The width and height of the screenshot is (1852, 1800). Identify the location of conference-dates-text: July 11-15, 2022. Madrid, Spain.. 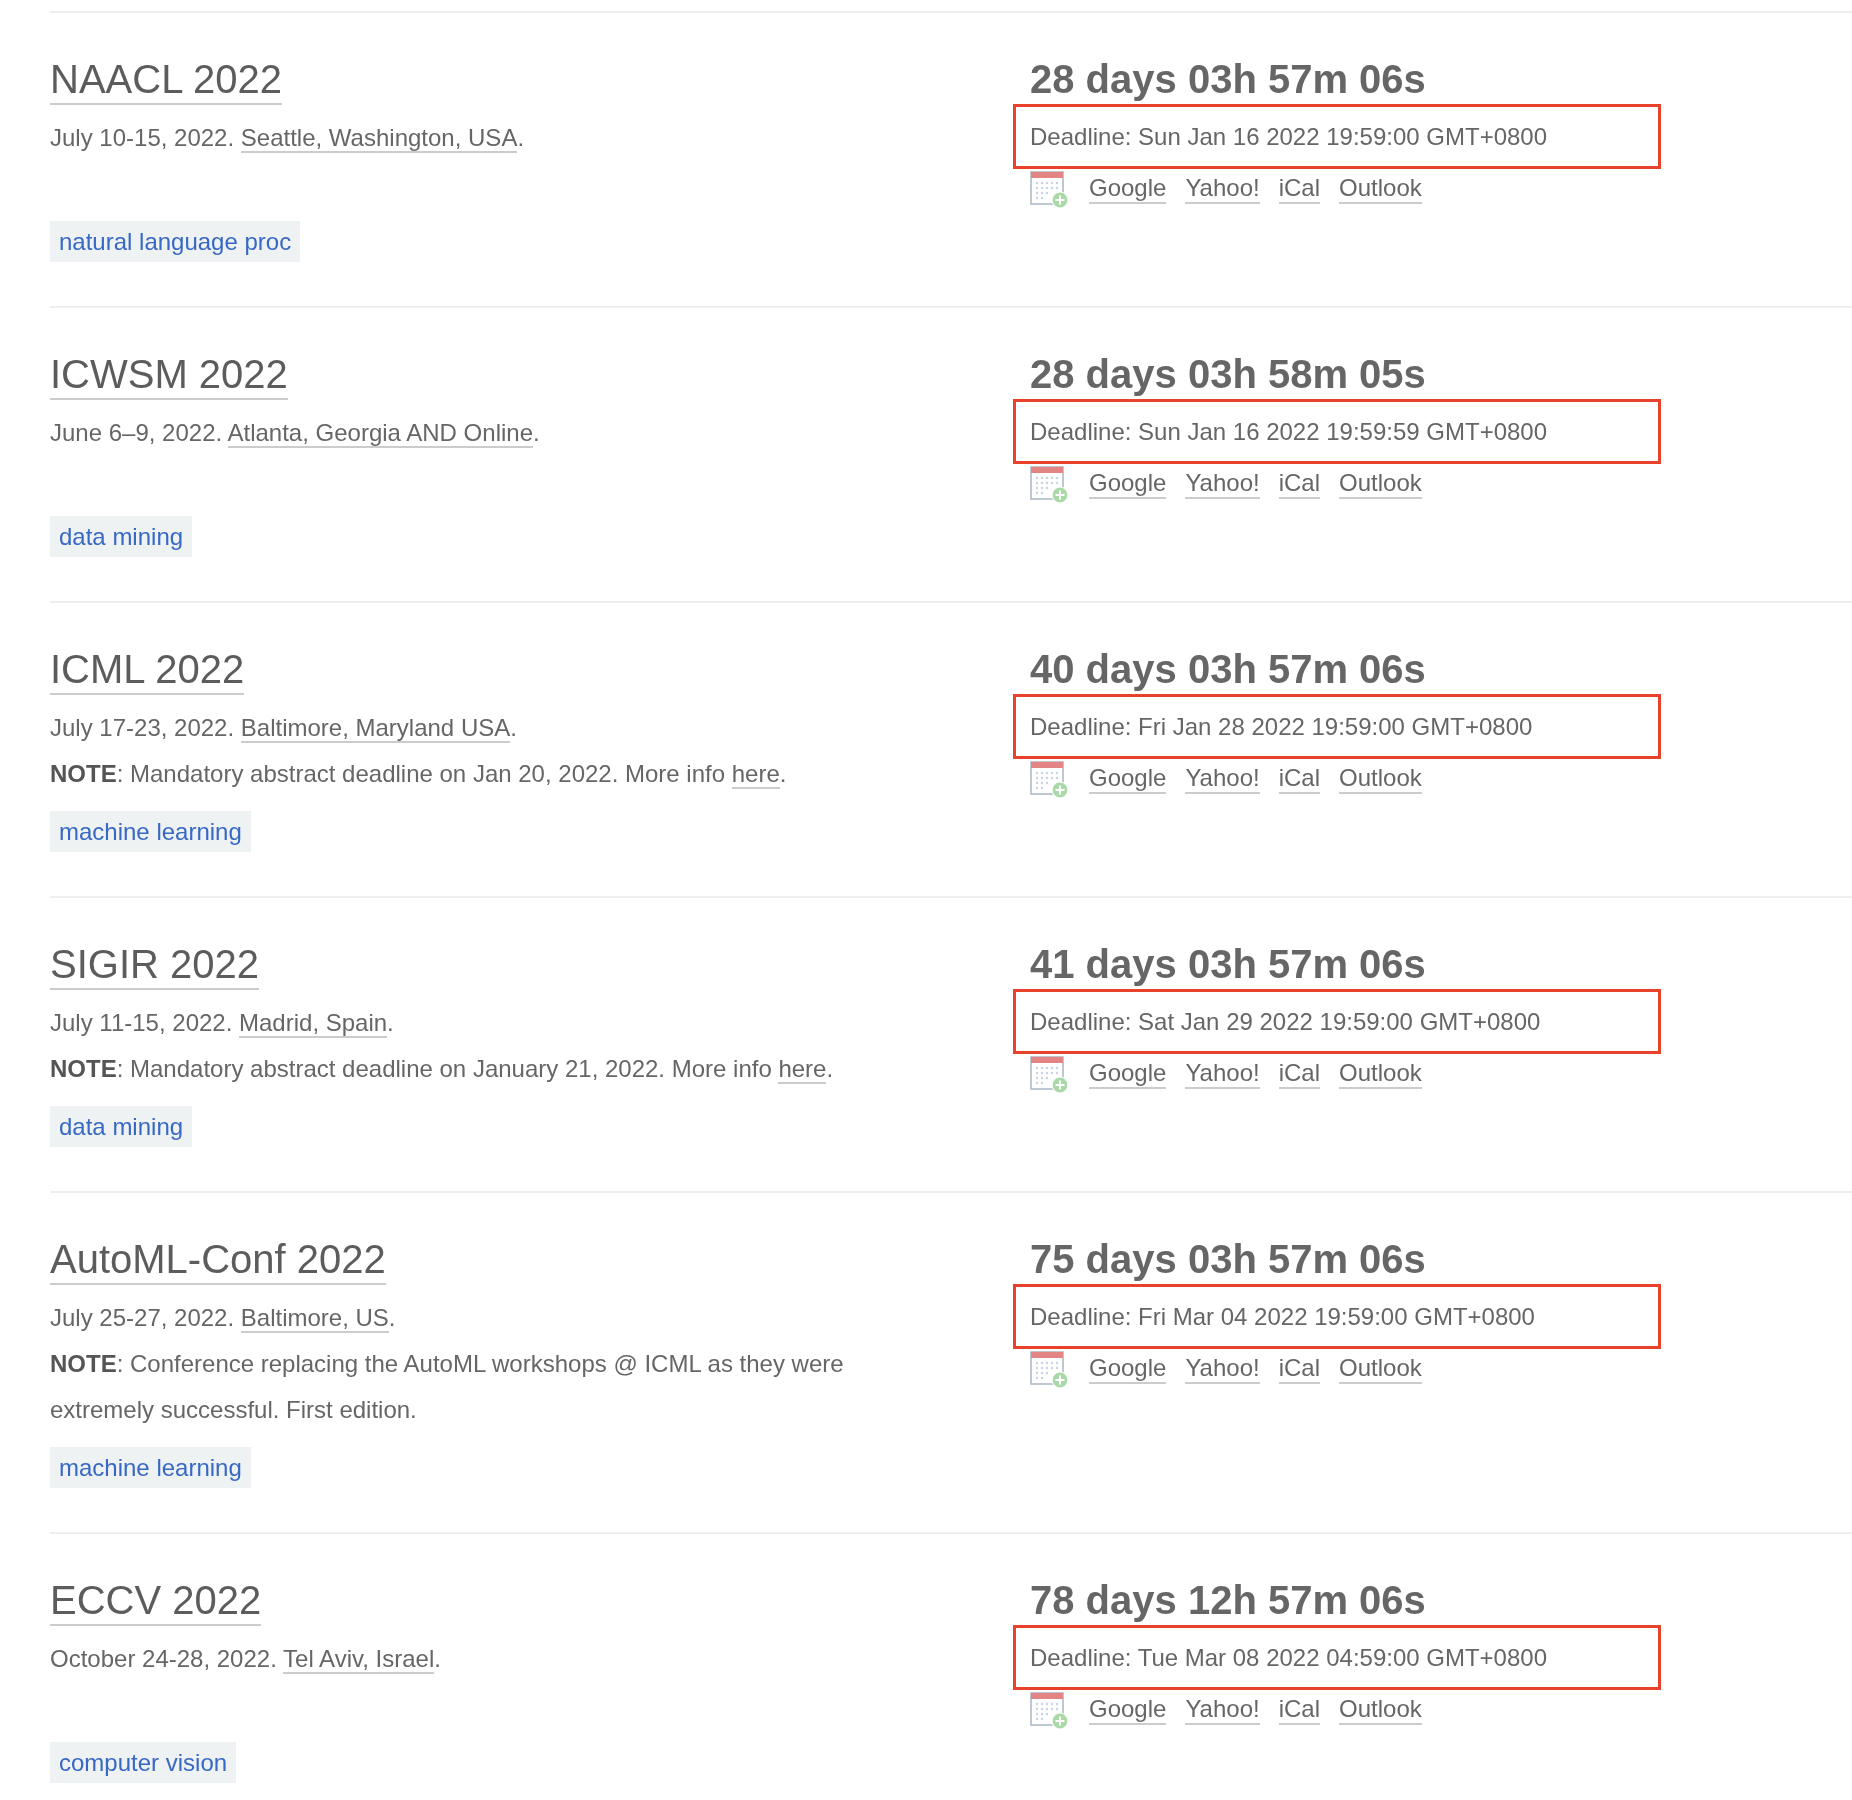
(222, 1024).